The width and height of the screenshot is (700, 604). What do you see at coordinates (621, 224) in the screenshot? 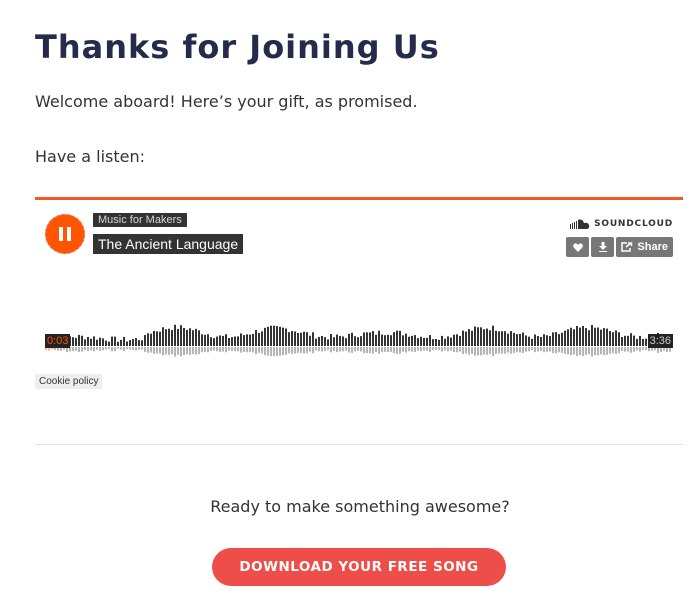
I see `soundcloud-logo: SOUNDCLOUD` at bounding box center [621, 224].